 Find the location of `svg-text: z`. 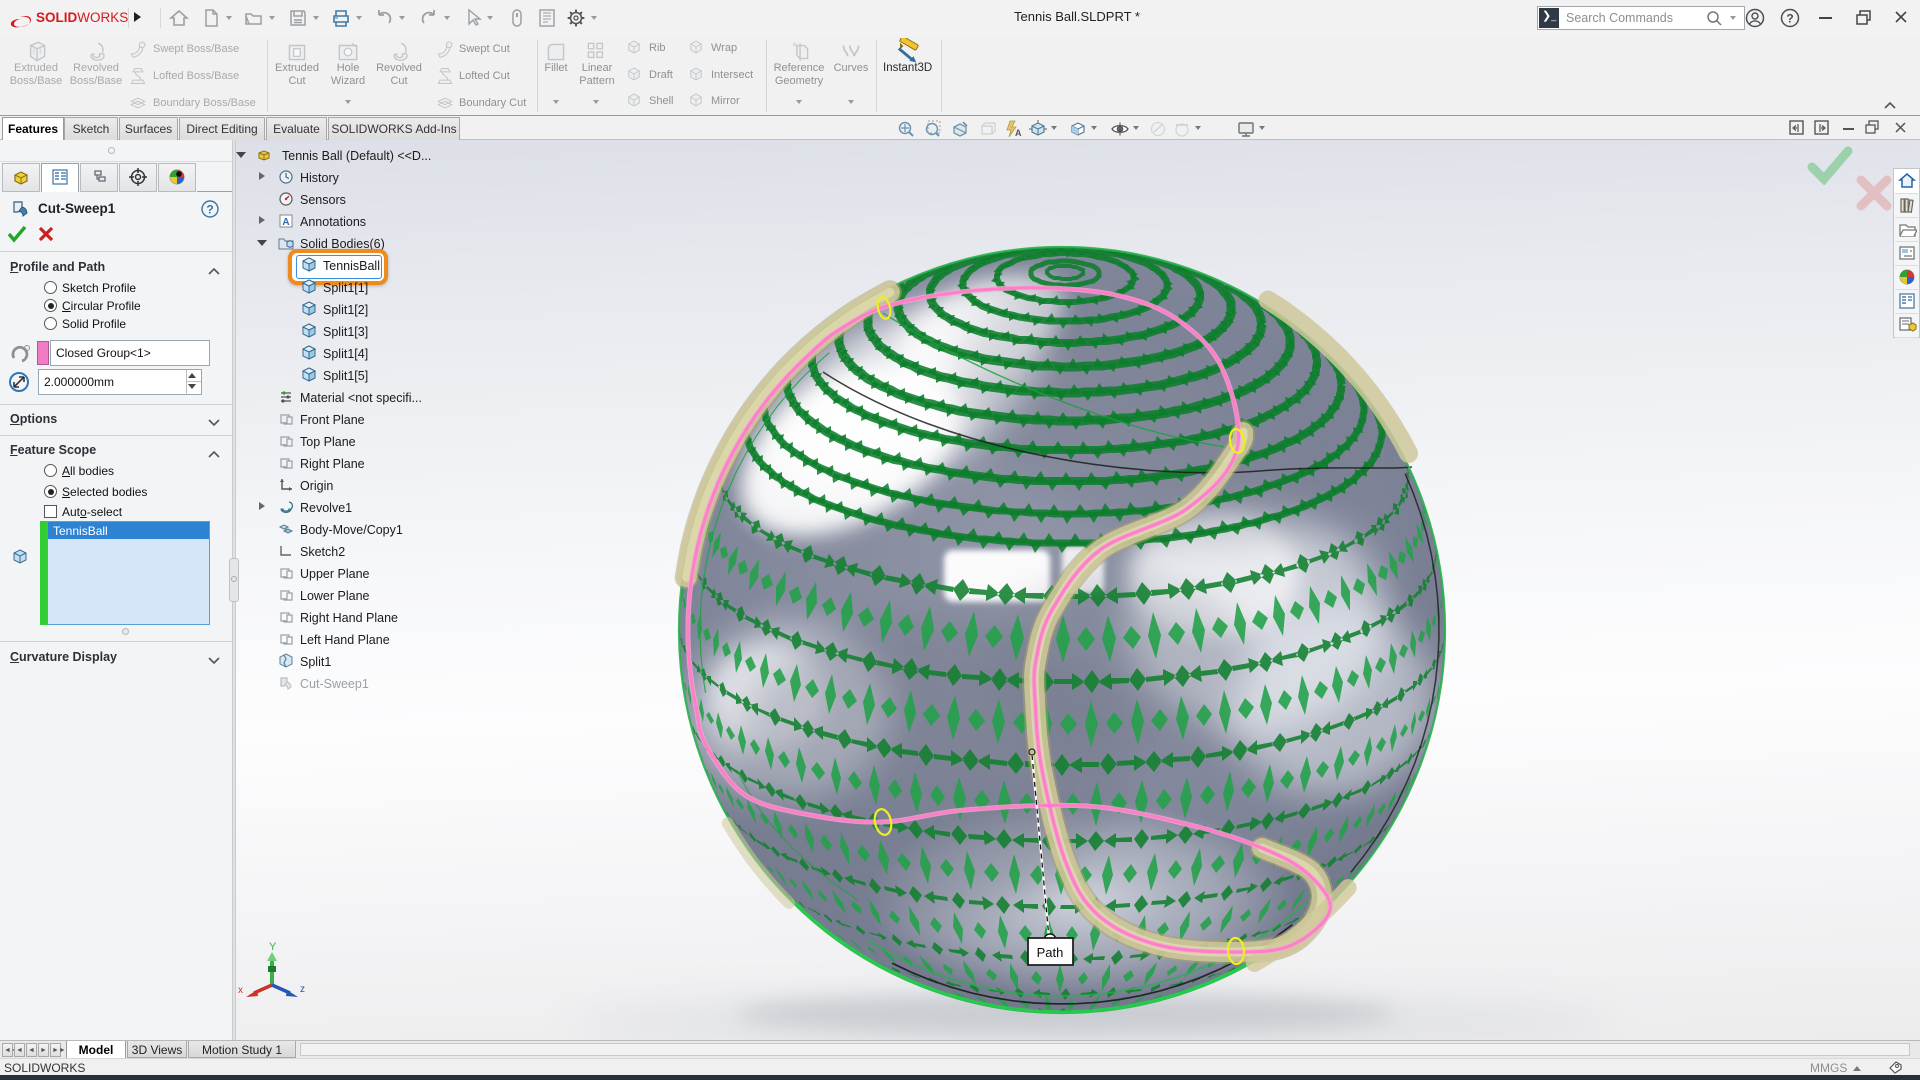

svg-text: z is located at coordinates (302, 989).